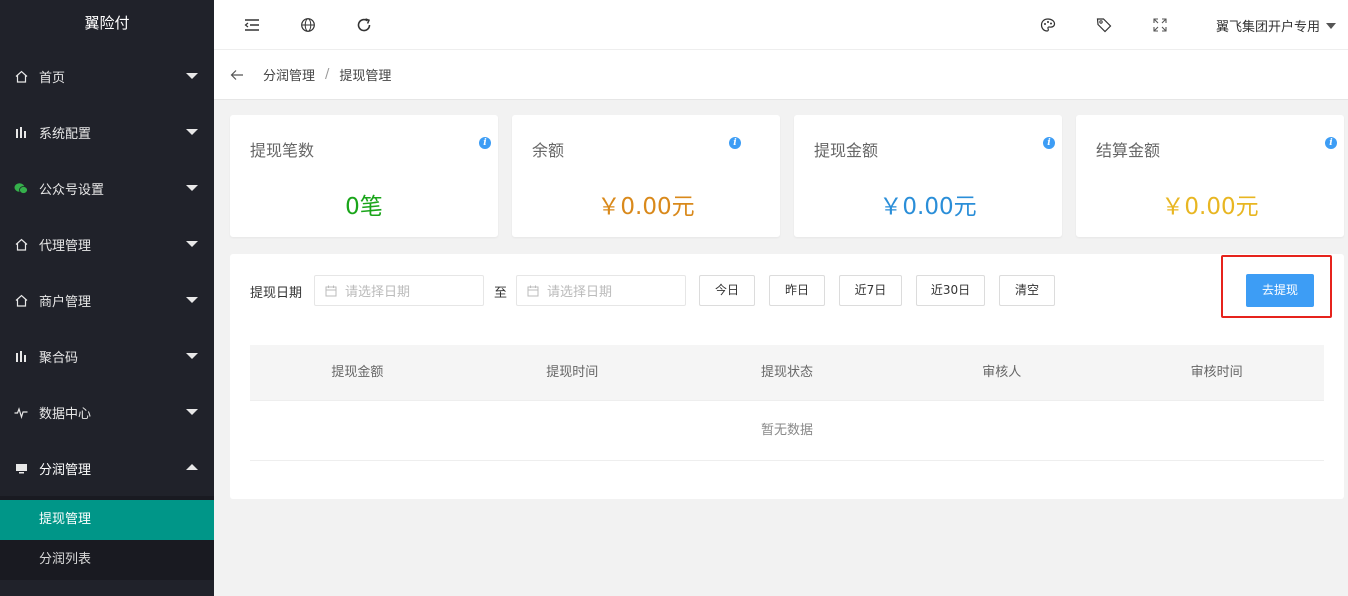  Describe the element at coordinates (289, 74) in the screenshot. I see `breadcrumb-item: 分润管理` at that location.